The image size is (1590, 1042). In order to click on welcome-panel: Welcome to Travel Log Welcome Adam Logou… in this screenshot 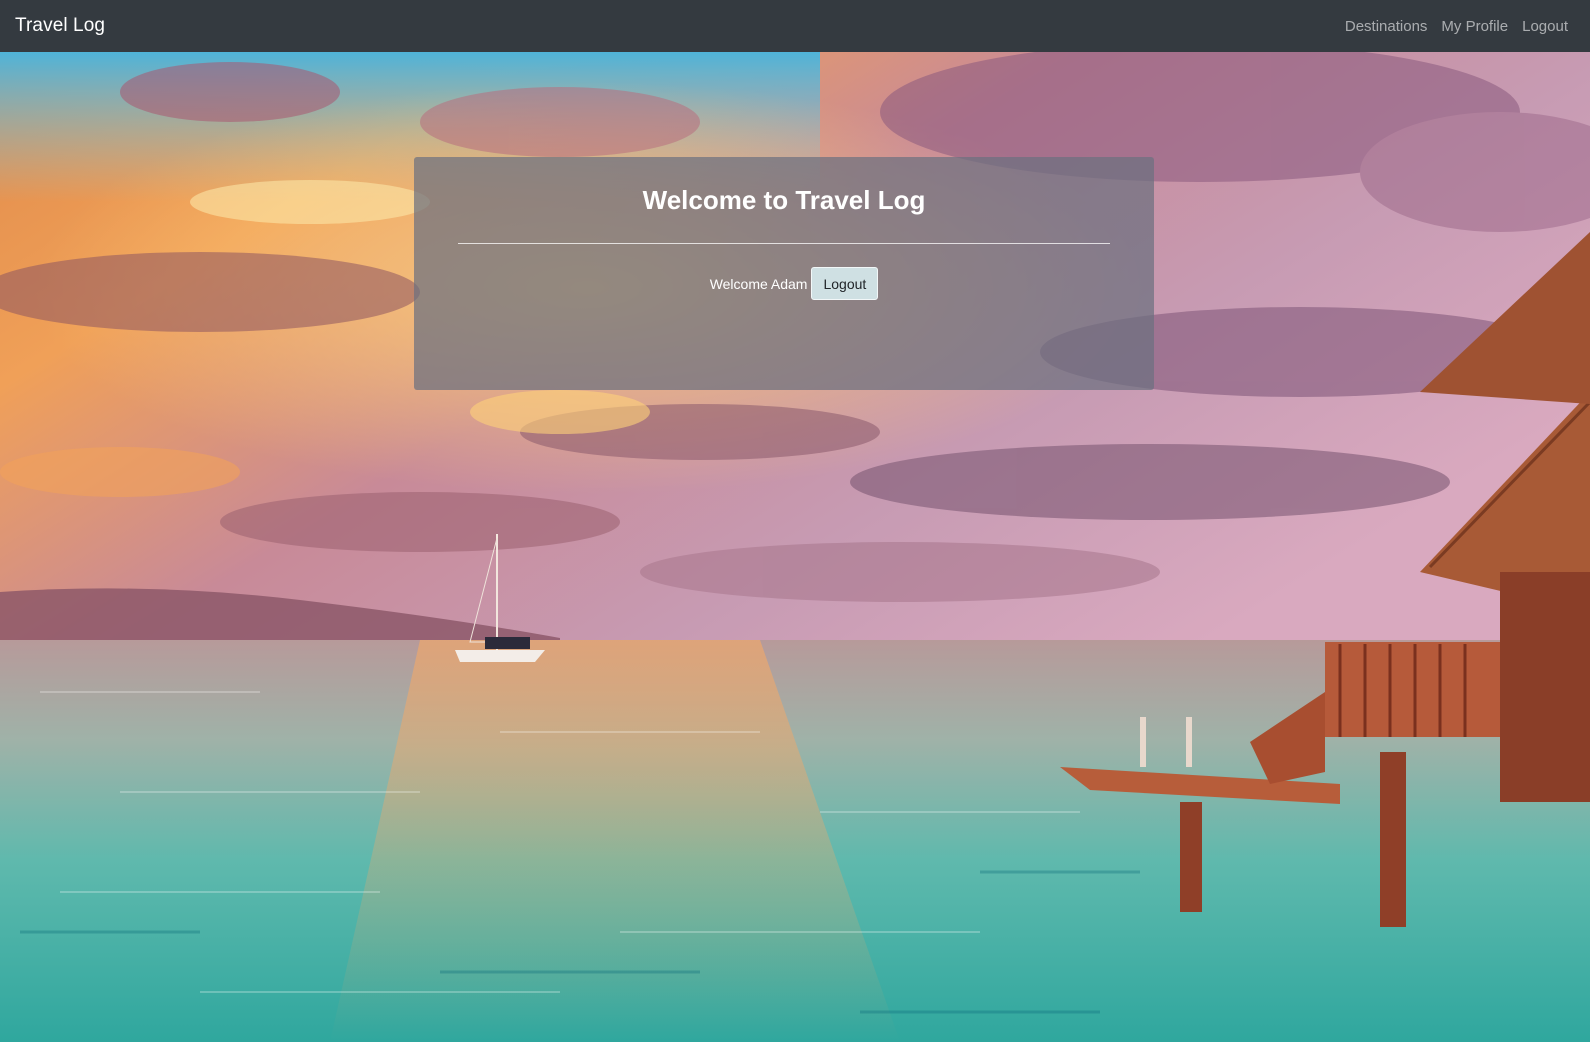, I will do `click(784, 273)`.